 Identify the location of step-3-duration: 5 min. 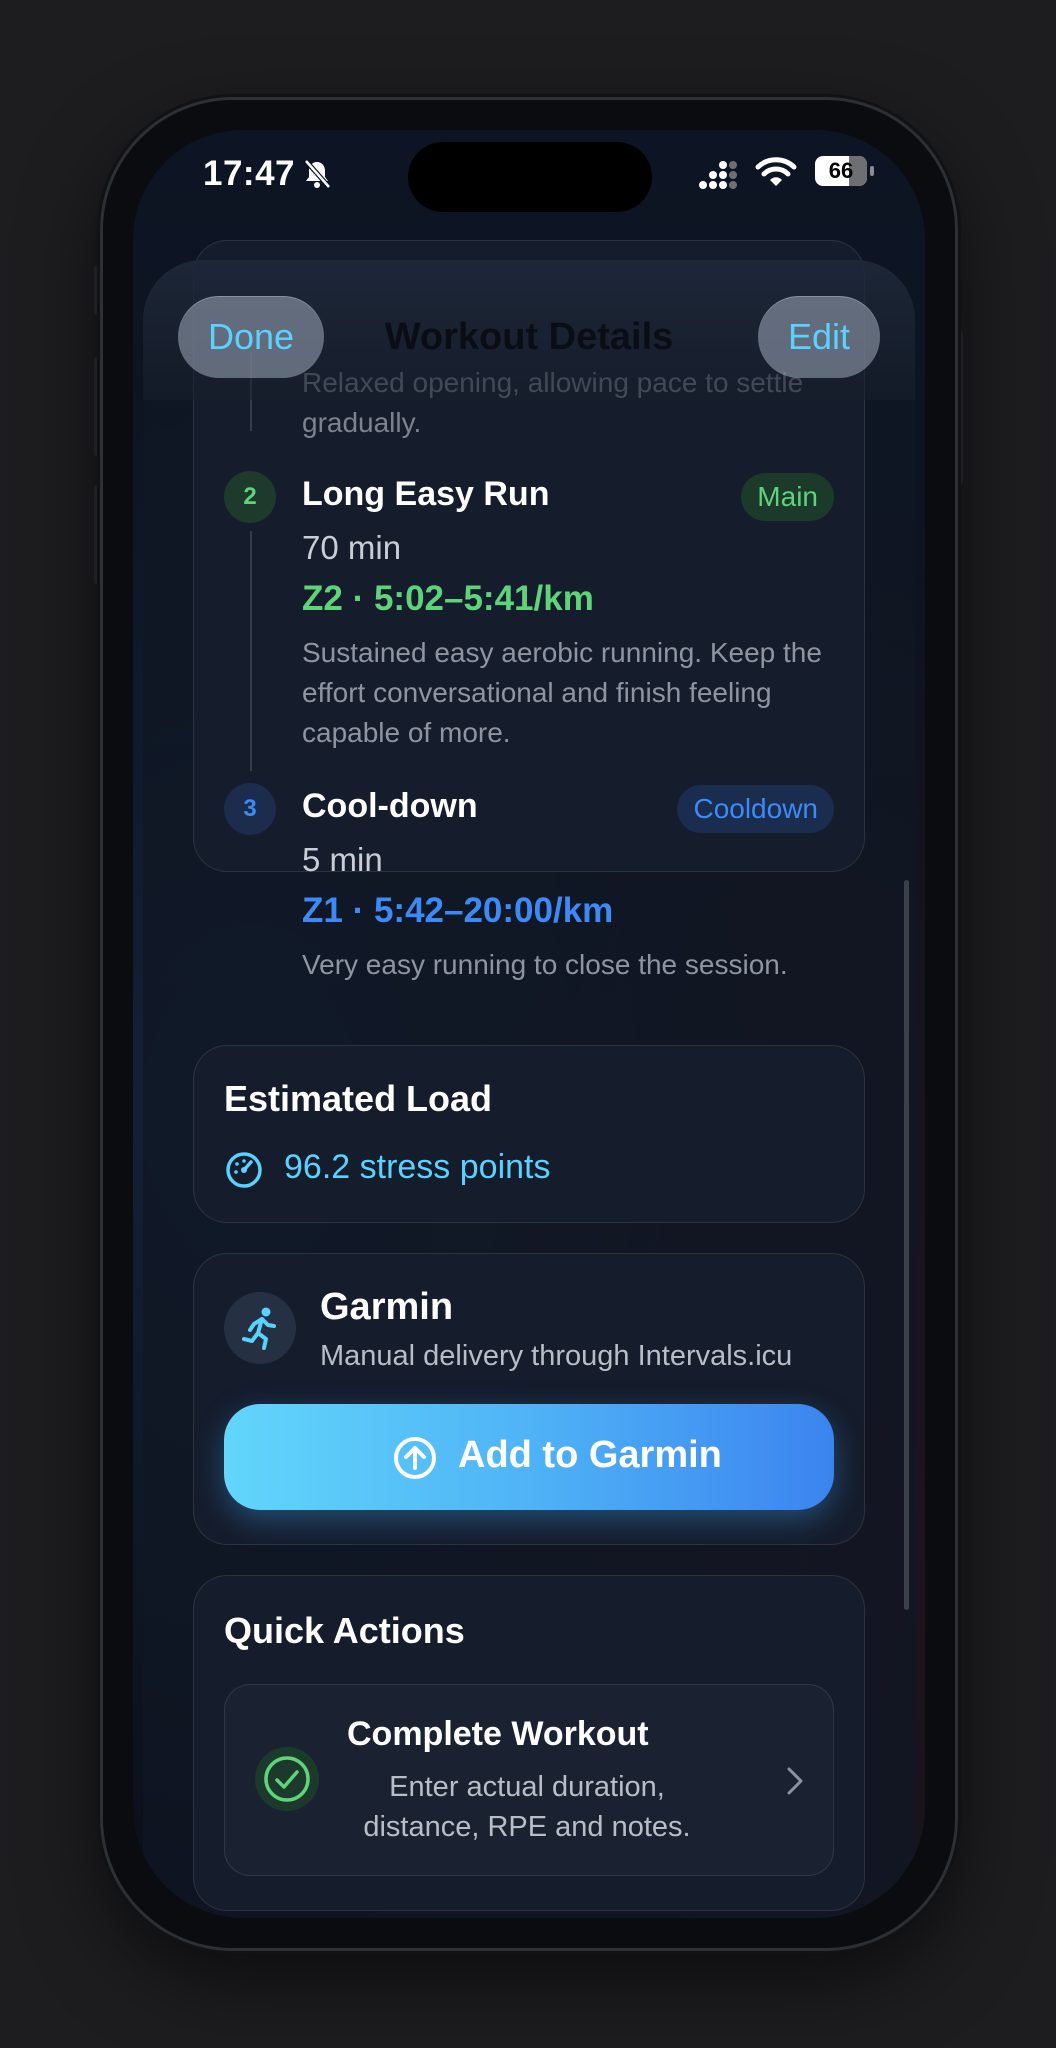
(342, 859).